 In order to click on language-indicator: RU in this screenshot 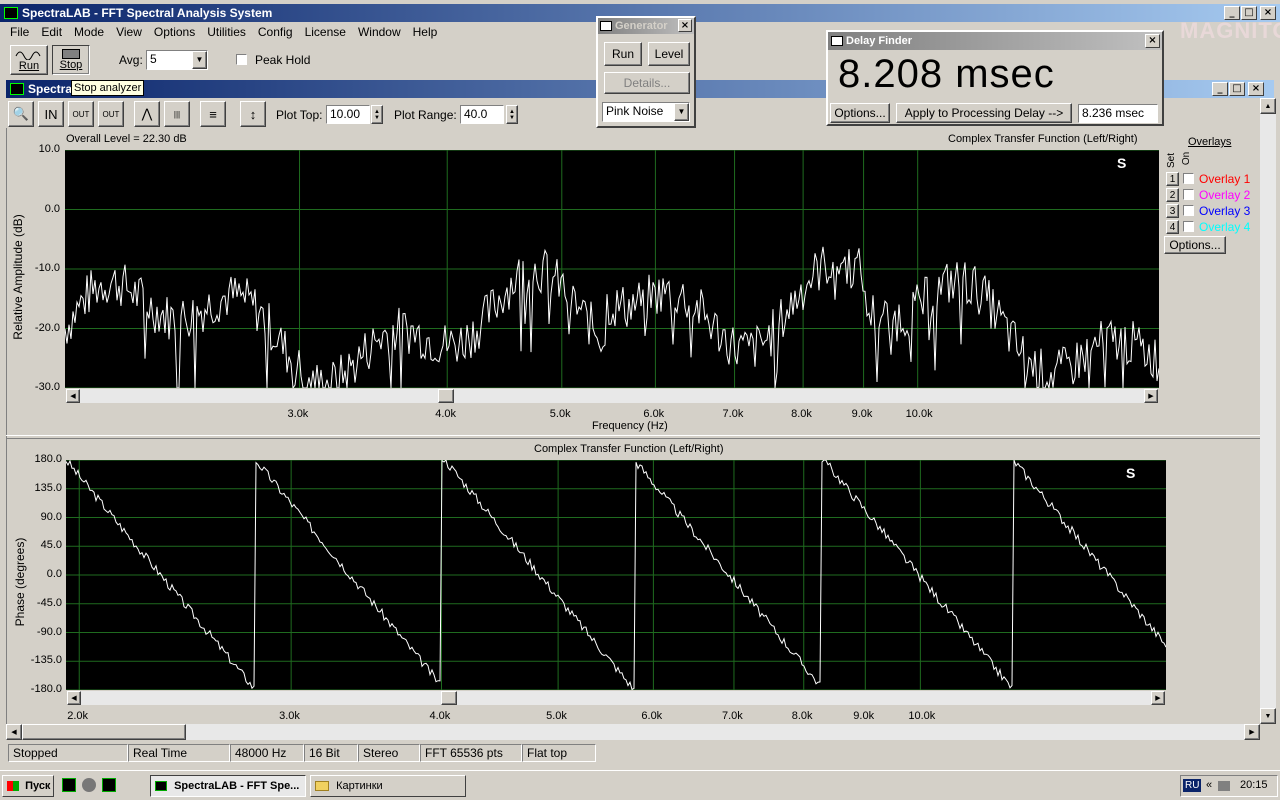, I will do `click(1192, 785)`.